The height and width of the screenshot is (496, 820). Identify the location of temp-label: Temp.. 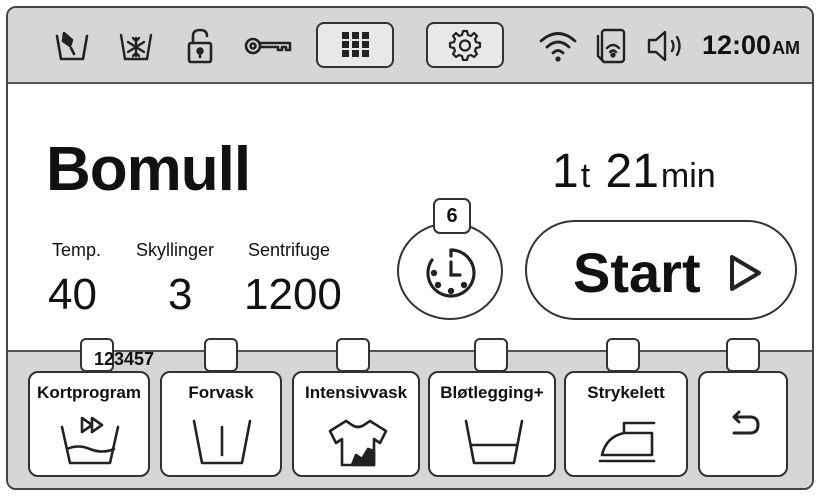
(77, 250).